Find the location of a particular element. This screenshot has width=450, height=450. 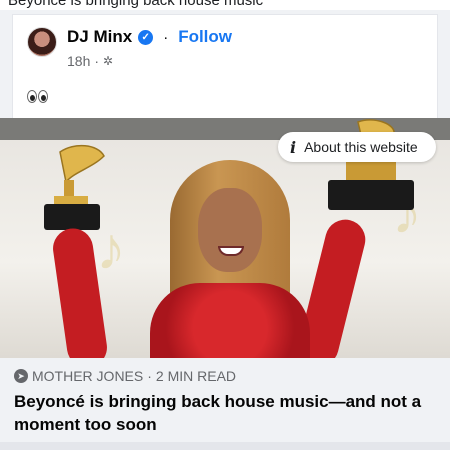

follow-button: Follow is located at coordinates (205, 37).